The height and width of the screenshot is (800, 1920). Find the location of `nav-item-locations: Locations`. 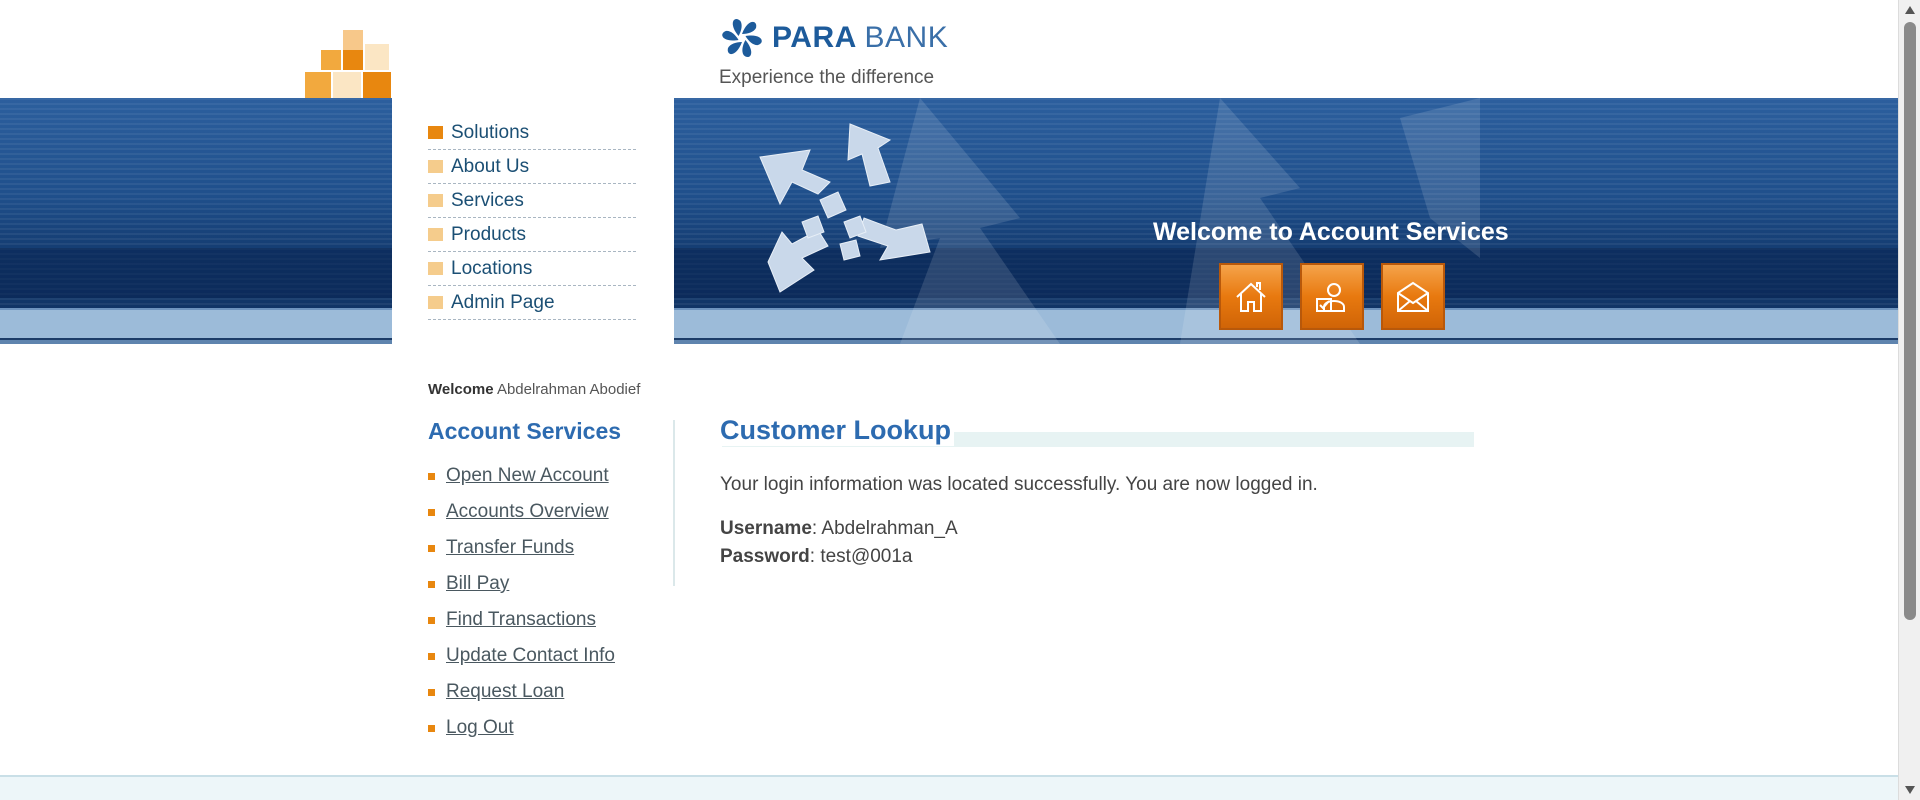

nav-item-locations: Locations is located at coordinates (532, 269).